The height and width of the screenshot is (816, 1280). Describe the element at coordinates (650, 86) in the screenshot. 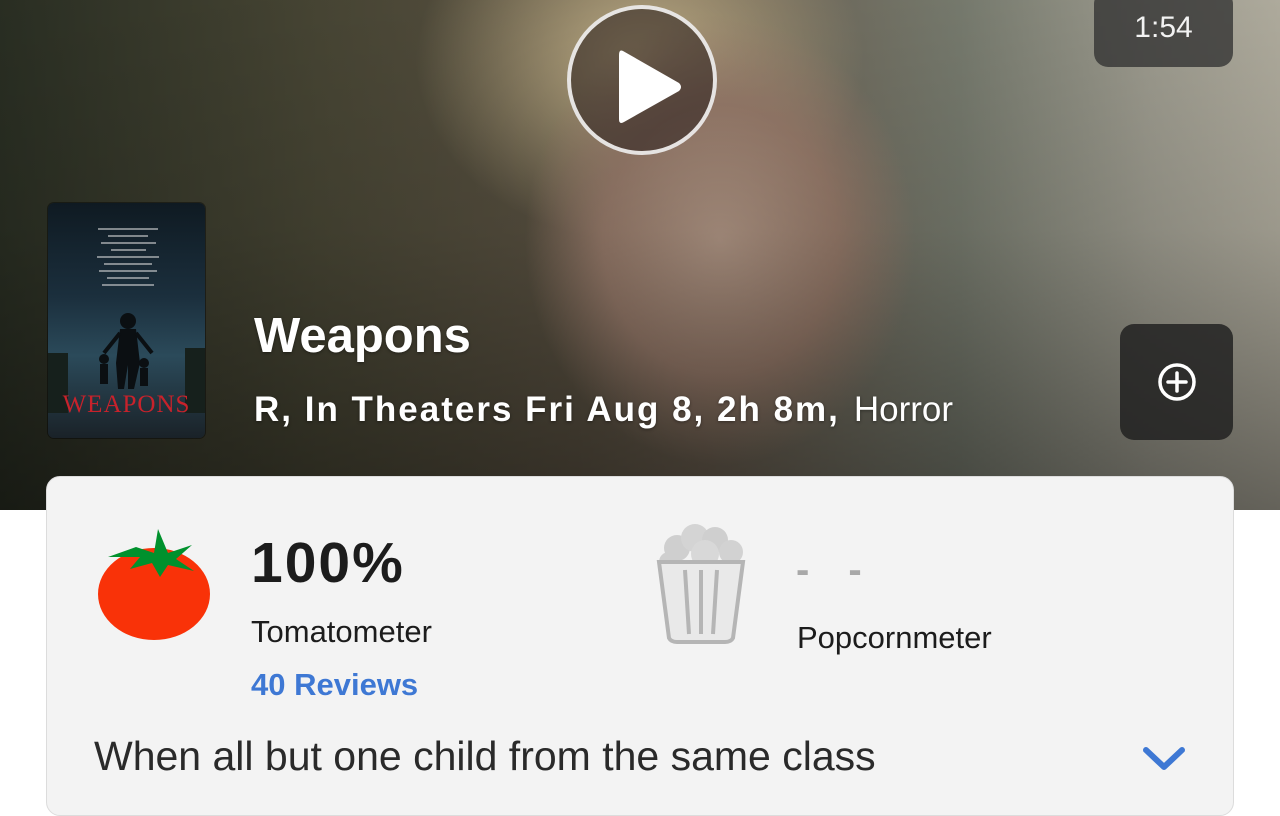

I see `play-icon` at that location.